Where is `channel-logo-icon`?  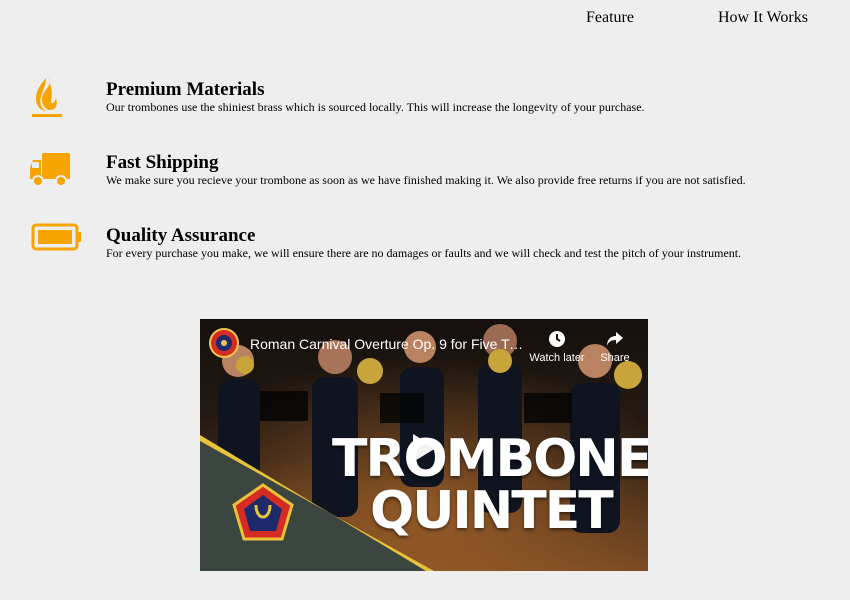 channel-logo-icon is located at coordinates (224, 343).